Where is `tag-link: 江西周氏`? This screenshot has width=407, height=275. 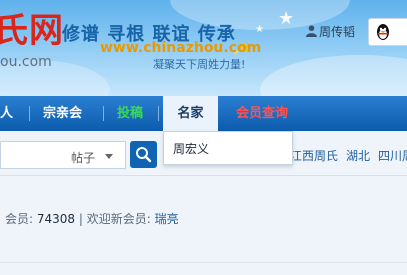 tag-link: 江西周氏 is located at coordinates (314, 156).